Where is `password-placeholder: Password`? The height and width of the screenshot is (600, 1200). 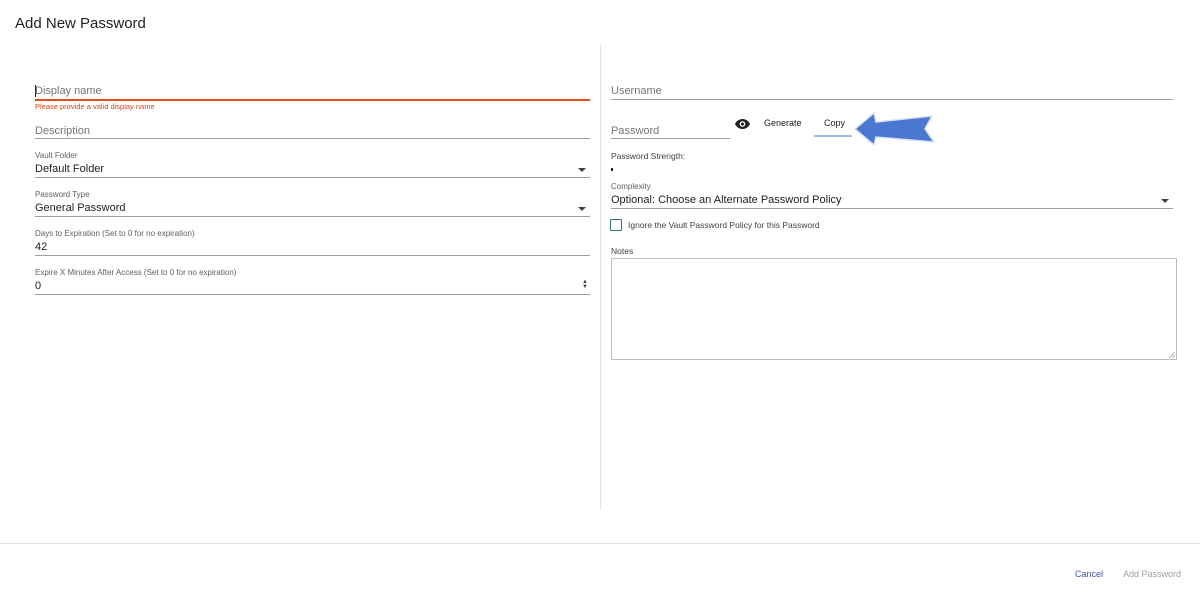
password-placeholder: Password is located at coordinates (635, 131).